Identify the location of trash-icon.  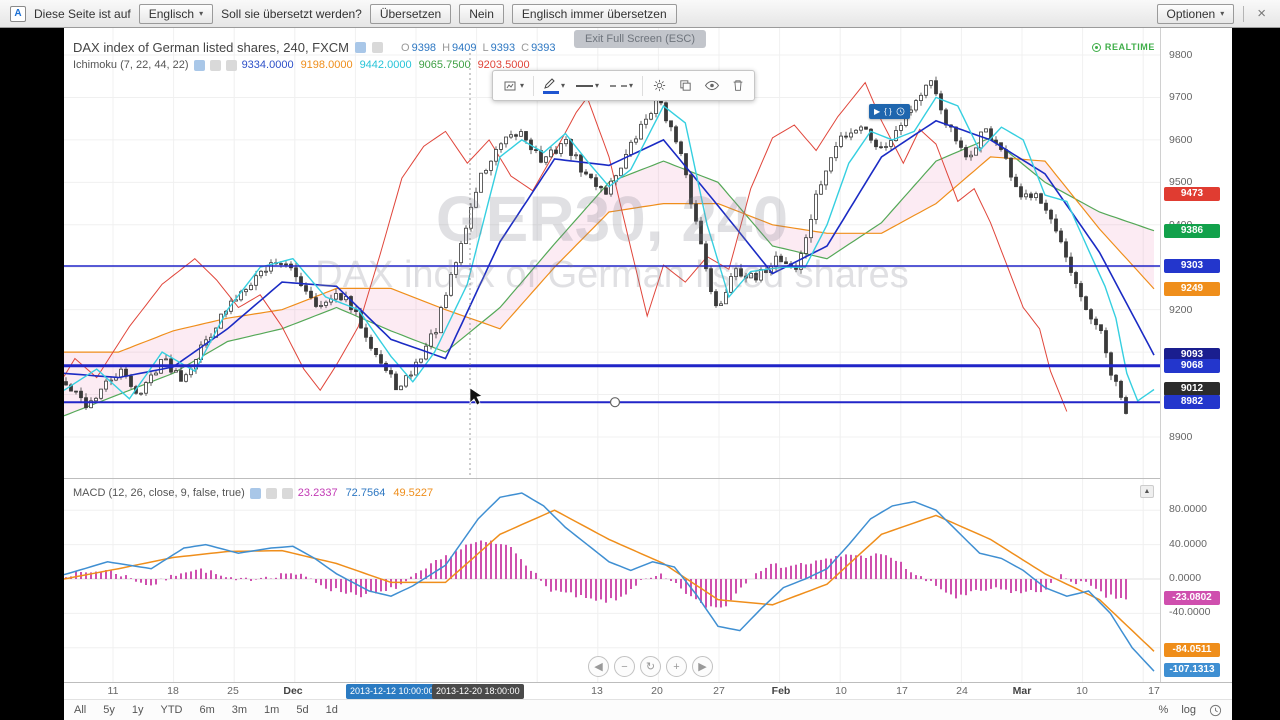
(738, 85).